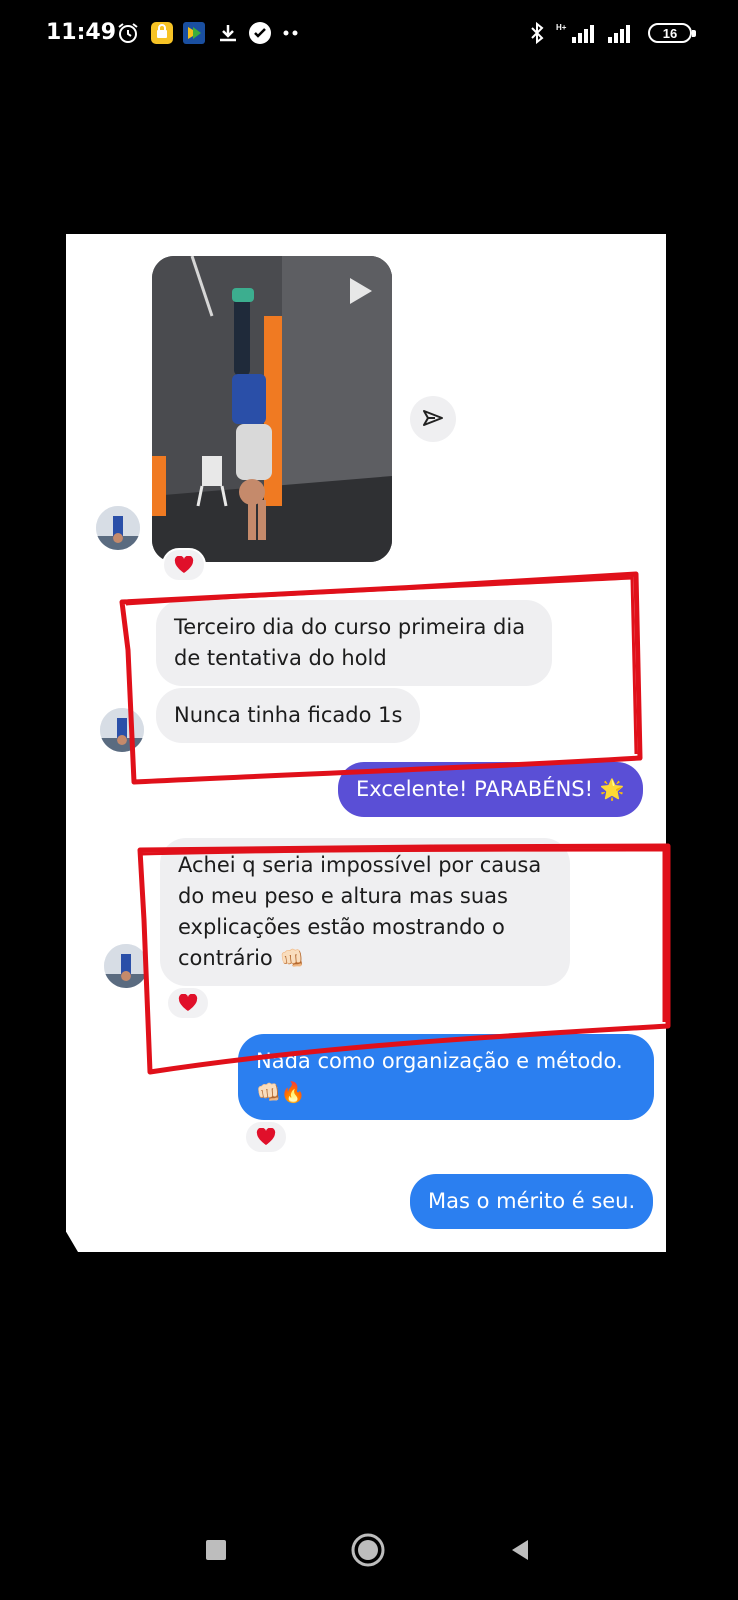 The height and width of the screenshot is (1600, 738). Describe the element at coordinates (260, 33) in the screenshot. I see `check-icon` at that location.